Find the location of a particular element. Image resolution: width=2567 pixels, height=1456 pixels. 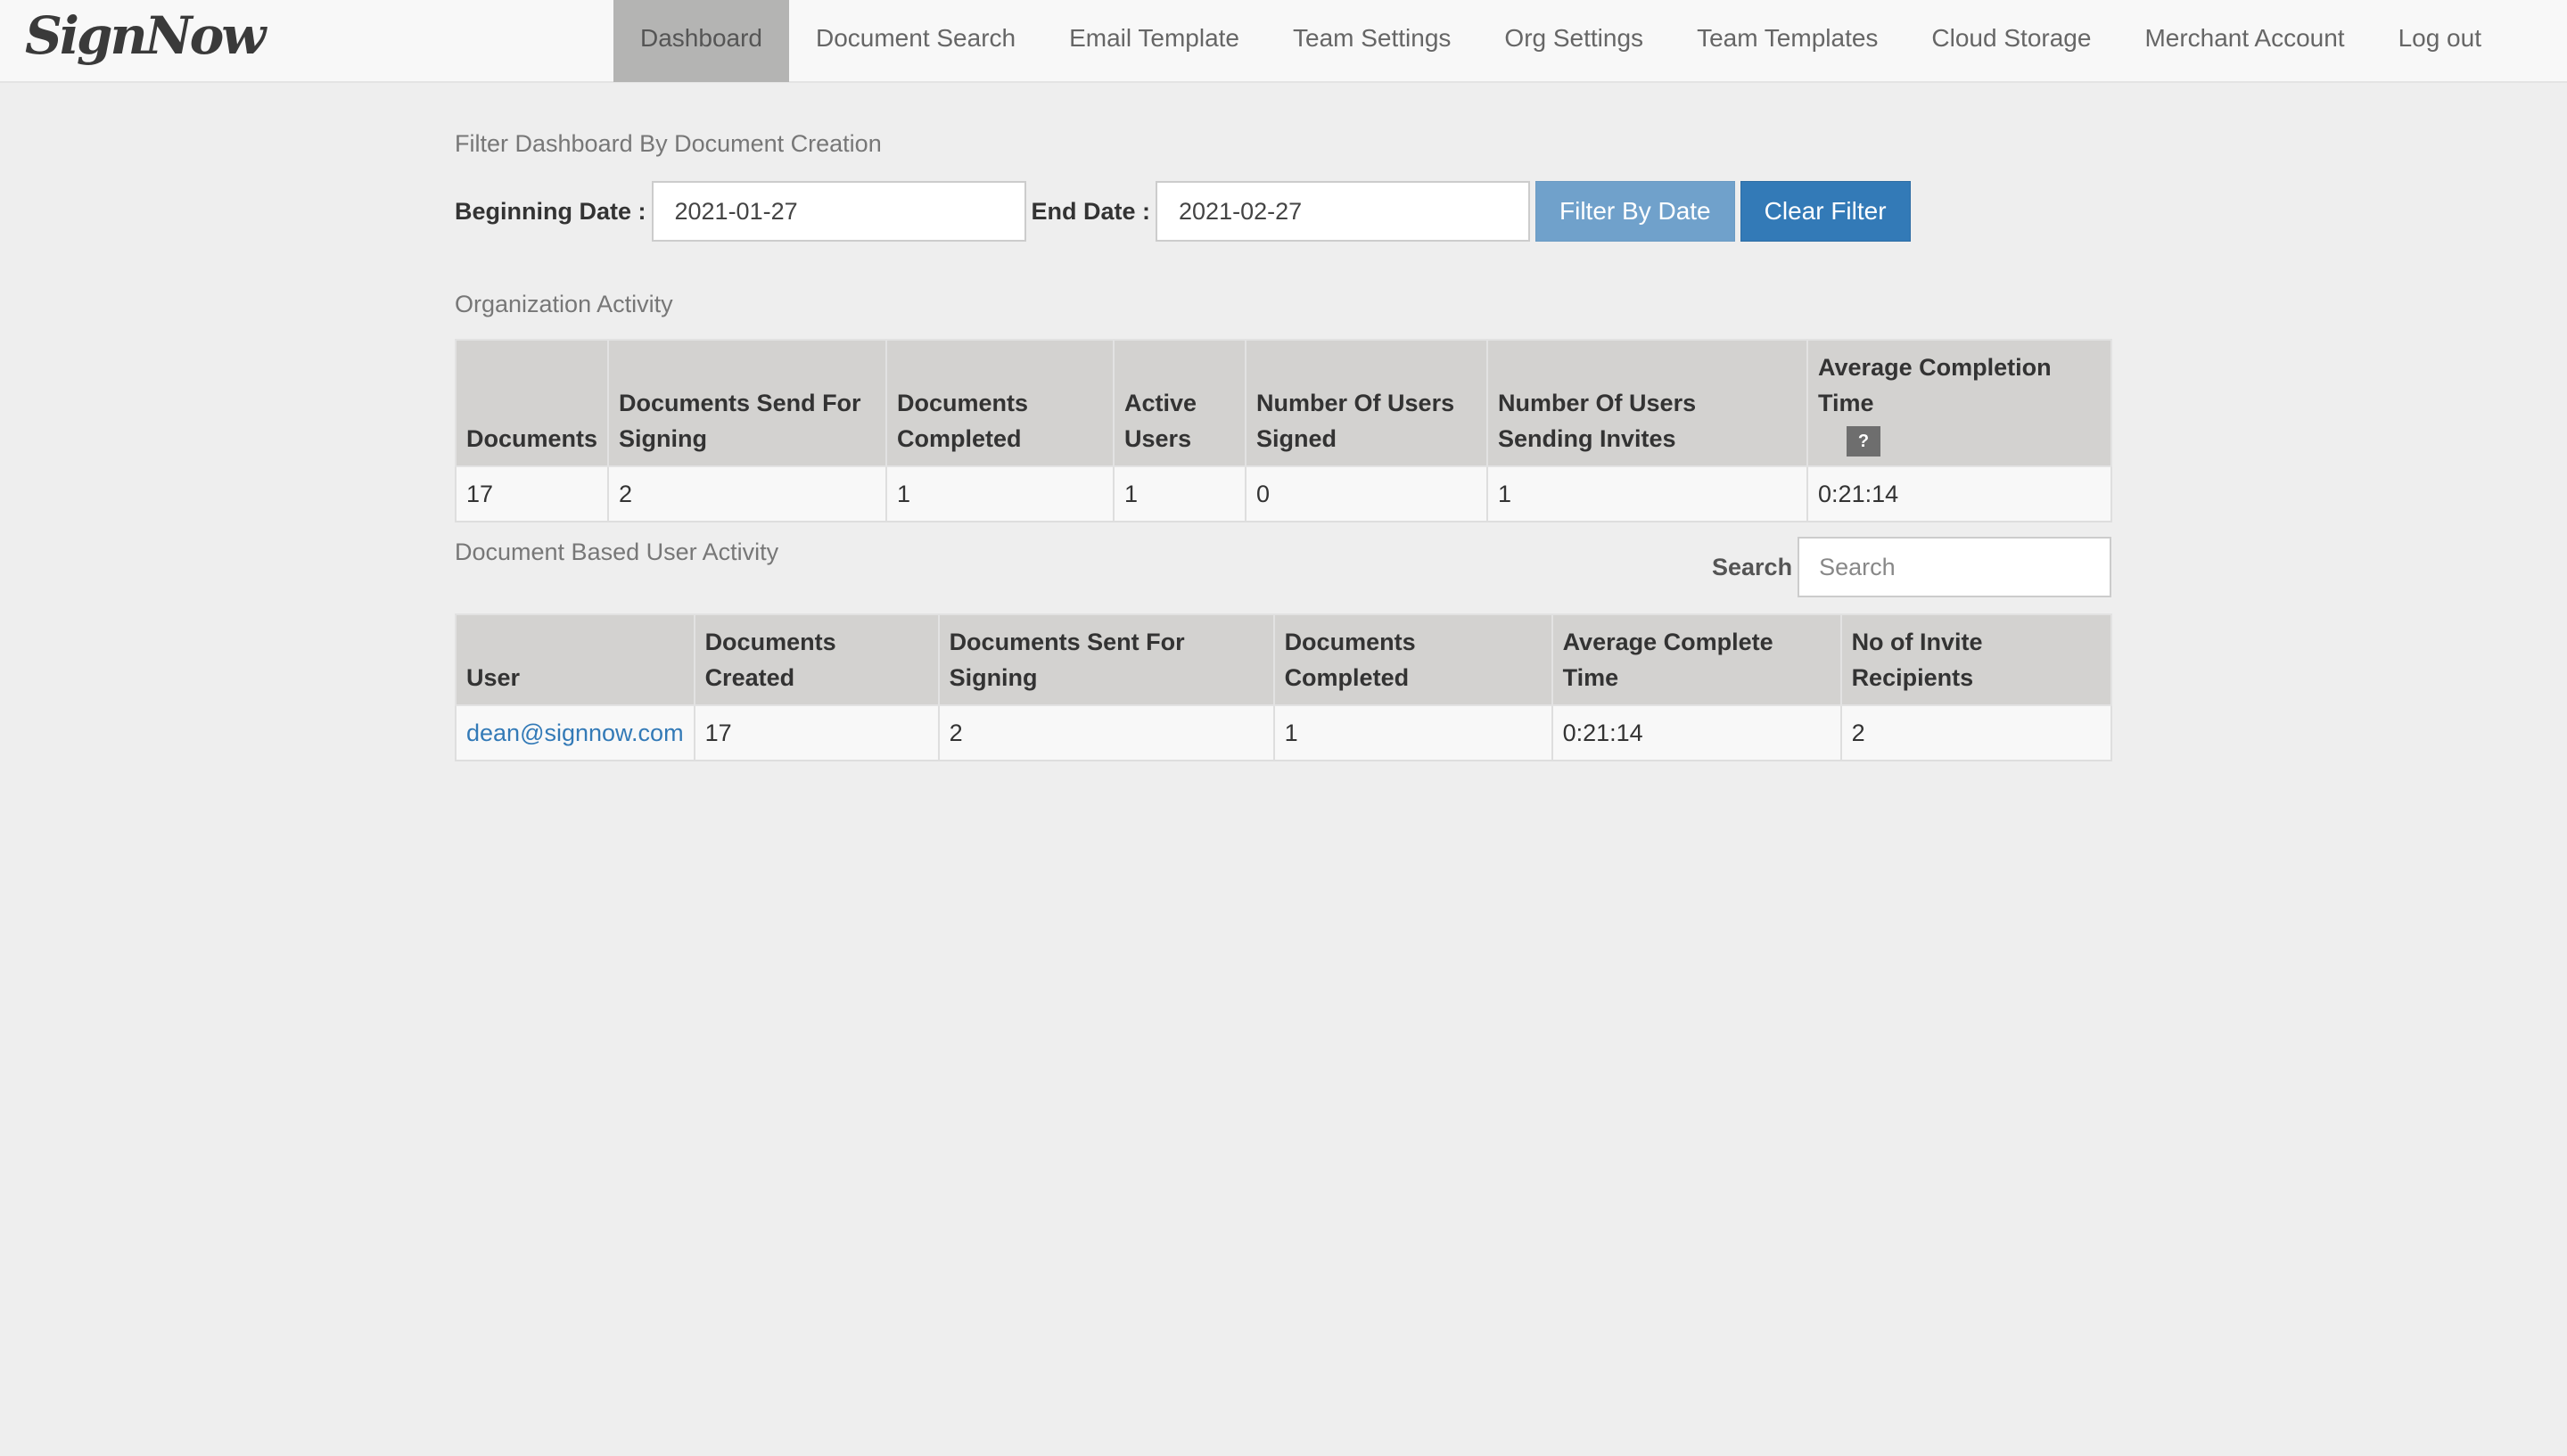

table-row: 17 2 1 1 0 1 0:21:14 is located at coordinates (1283, 493).